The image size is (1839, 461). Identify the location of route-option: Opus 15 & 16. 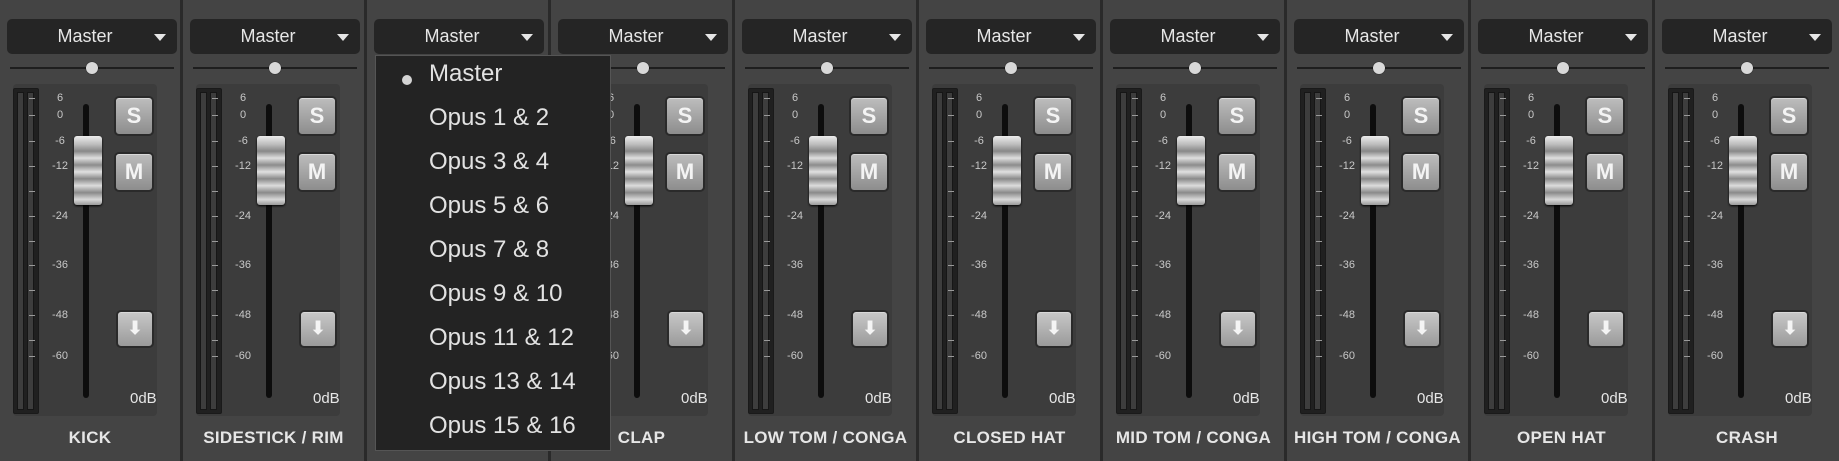
(502, 426).